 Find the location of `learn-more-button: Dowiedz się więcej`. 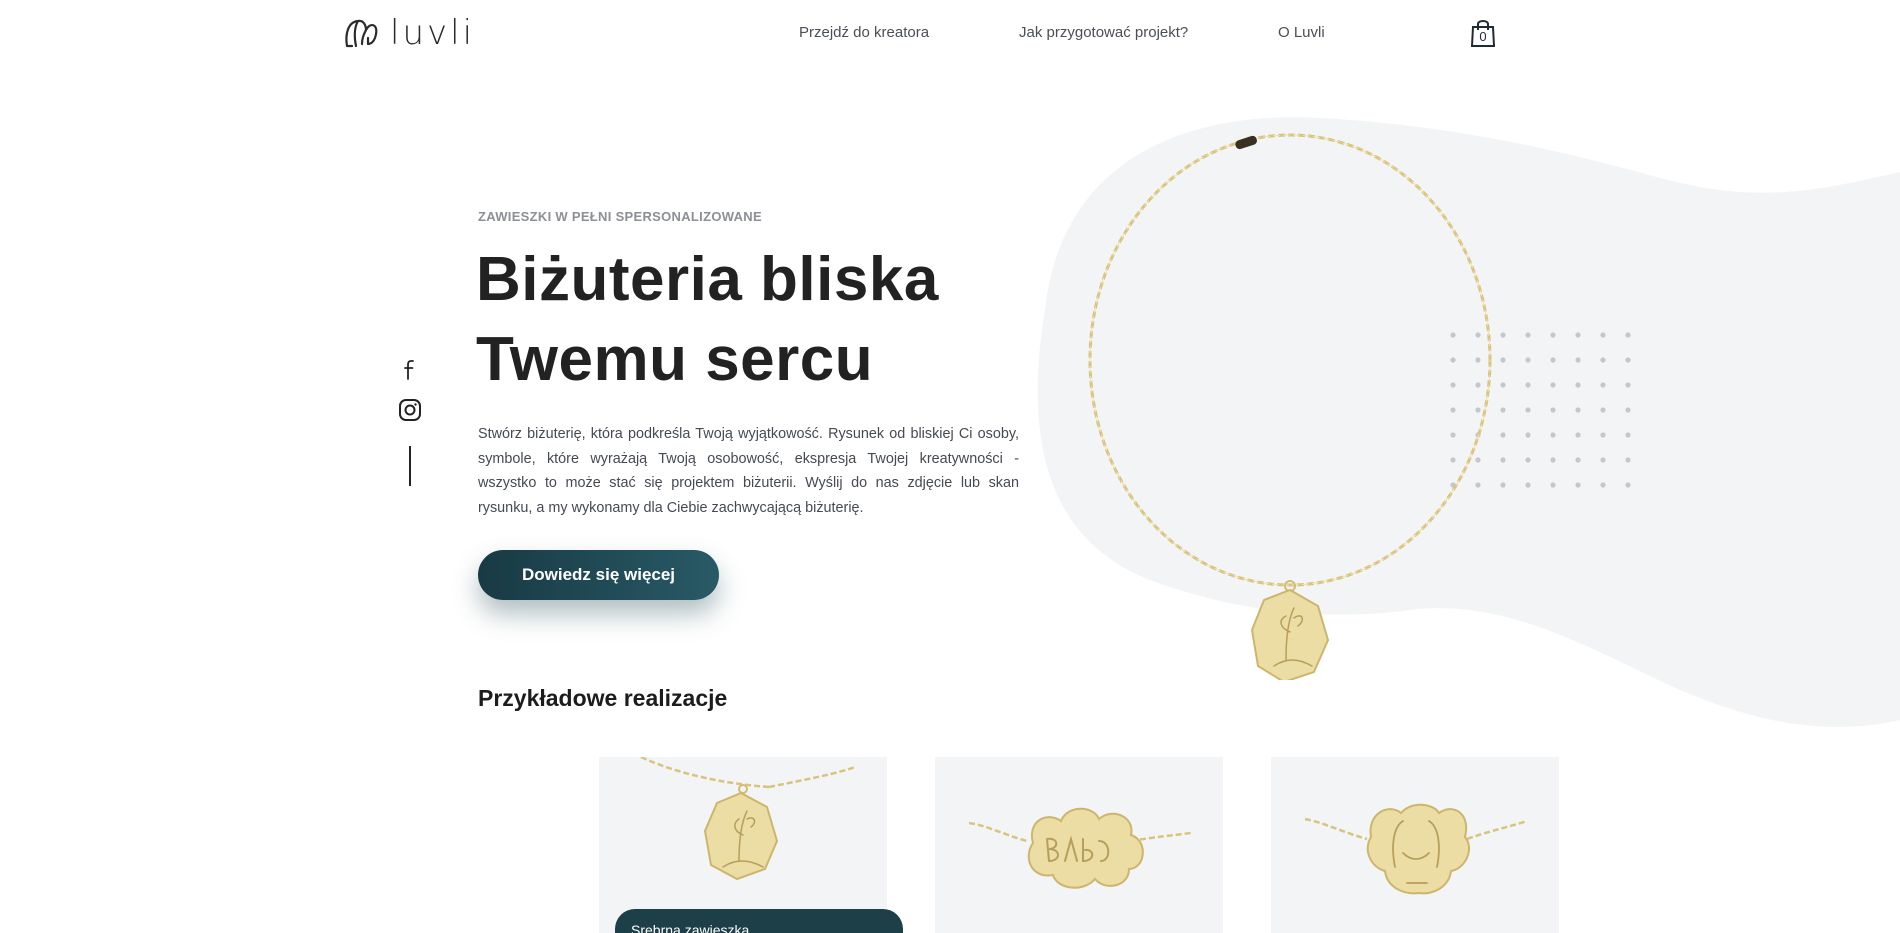

learn-more-button: Dowiedz się więcej is located at coordinates (598, 575).